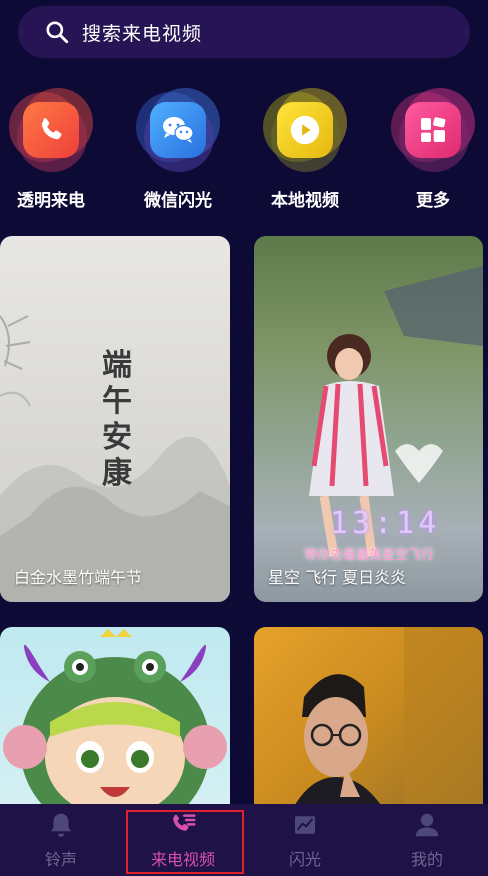 The width and height of the screenshot is (488, 876). What do you see at coordinates (61, 840) in the screenshot?
I see `tab-ringtone: 铃声` at bounding box center [61, 840].